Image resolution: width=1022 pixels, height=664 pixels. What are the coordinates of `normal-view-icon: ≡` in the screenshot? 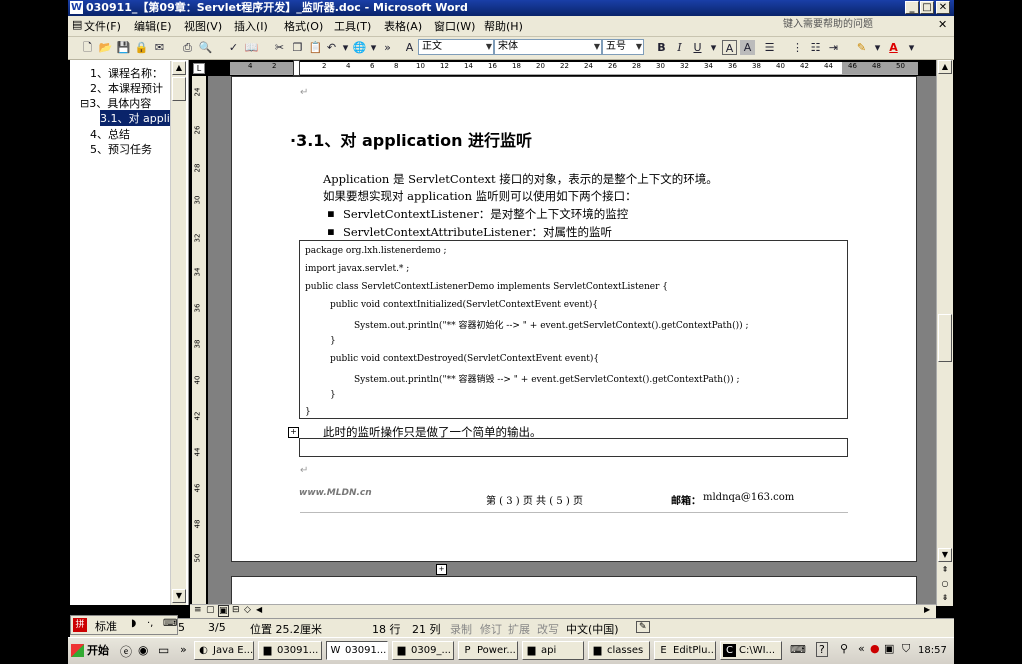 It's located at (198, 610).